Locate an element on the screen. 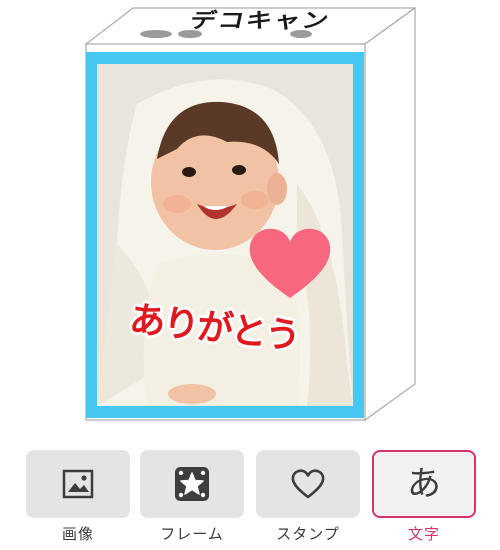 This screenshot has height=550, width=500. tool-image: 画像 is located at coordinates (78, 497).